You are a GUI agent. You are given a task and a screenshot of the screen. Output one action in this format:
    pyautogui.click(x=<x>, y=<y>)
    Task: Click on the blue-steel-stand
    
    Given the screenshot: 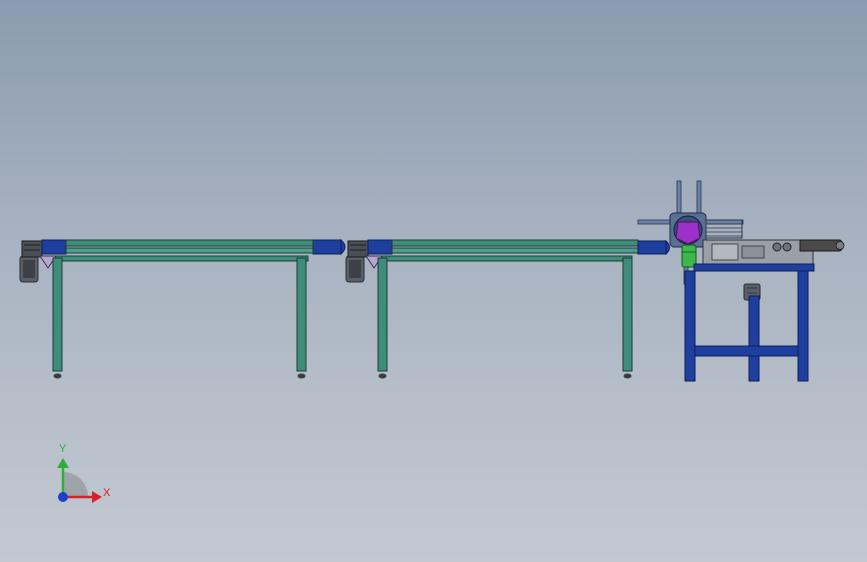 What is the action you would take?
    pyautogui.click(x=749, y=322)
    